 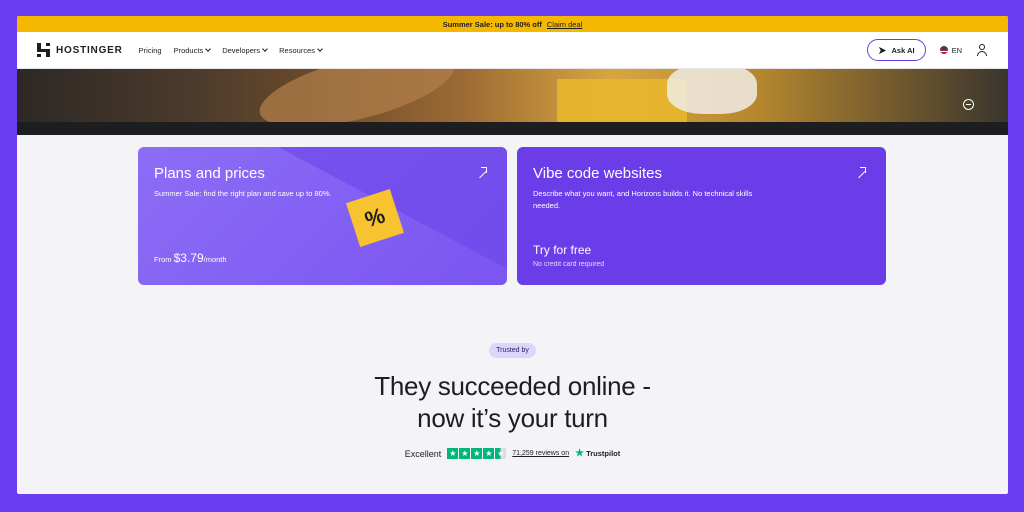 I want to click on language-label: EN, so click(x=956, y=50).